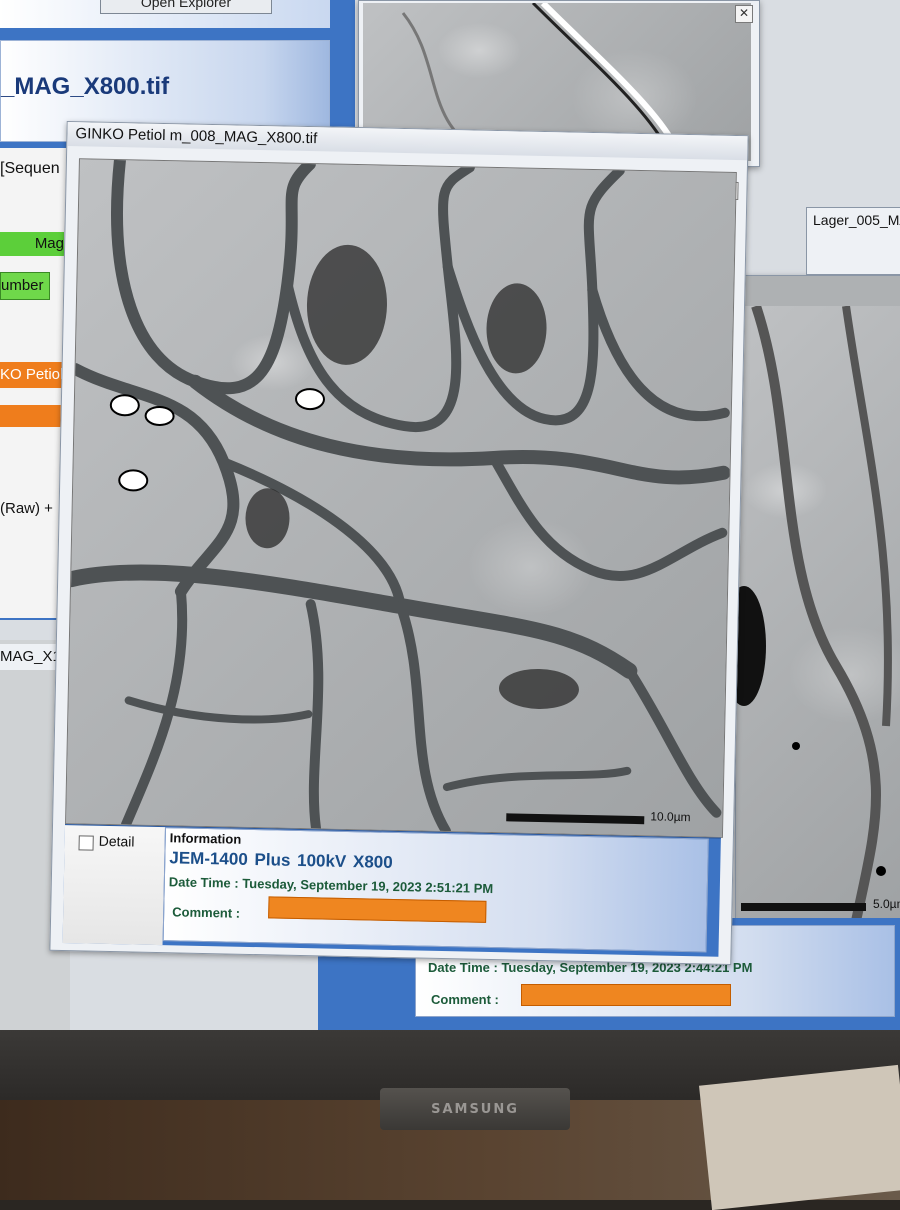 The height and width of the screenshot is (1210, 900). Describe the element at coordinates (799, 1137) in the screenshot. I see `paper-sheet` at that location.